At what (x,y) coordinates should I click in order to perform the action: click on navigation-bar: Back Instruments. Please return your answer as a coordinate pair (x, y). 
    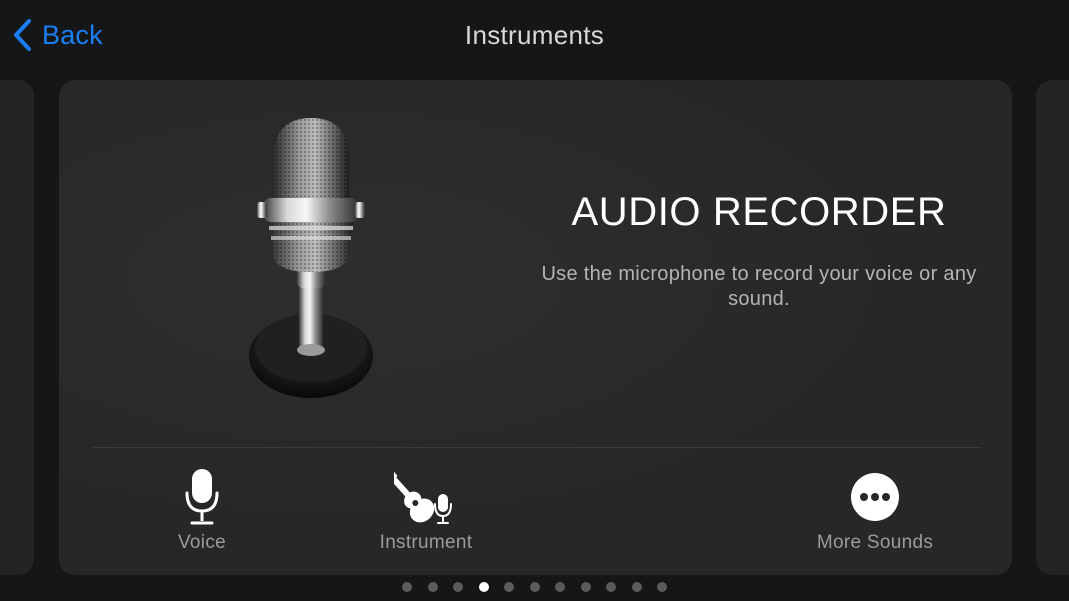
    Looking at the image, I should click on (534, 36).